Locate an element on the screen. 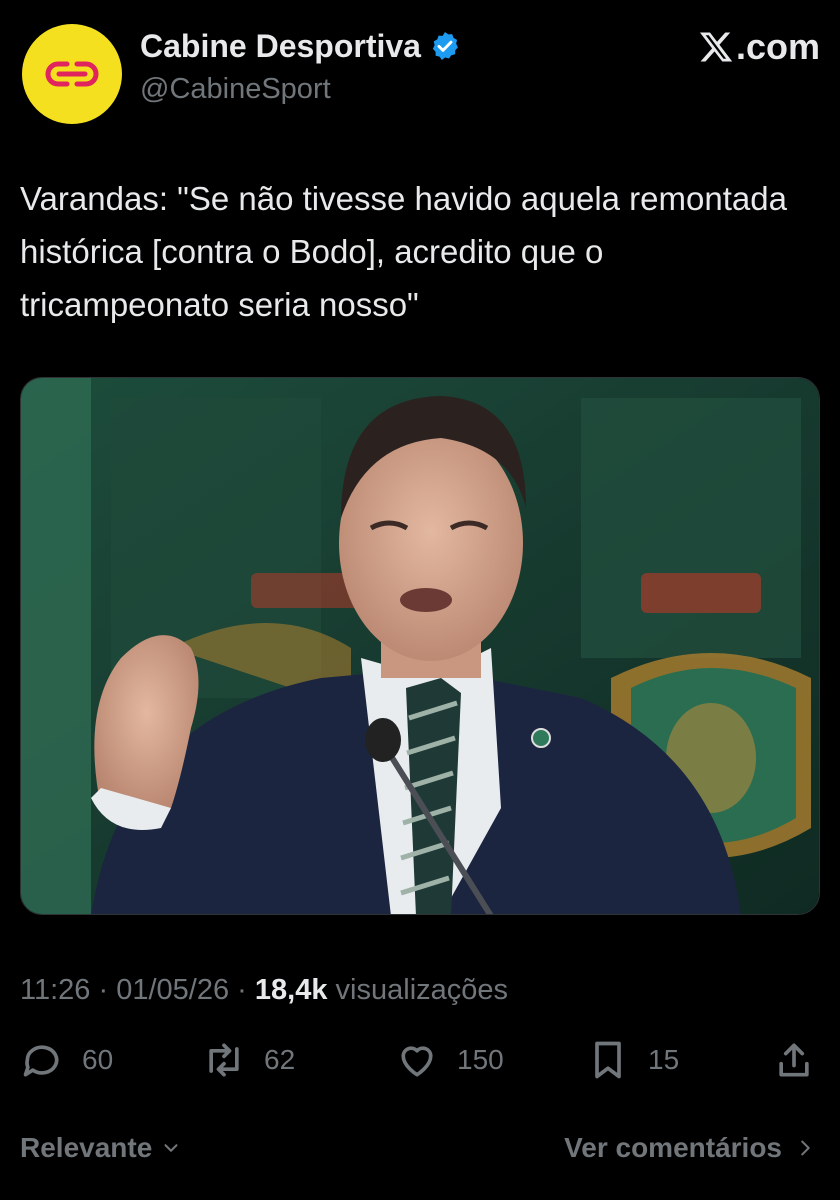  tweet-time: 11:26 is located at coordinates (55, 990).